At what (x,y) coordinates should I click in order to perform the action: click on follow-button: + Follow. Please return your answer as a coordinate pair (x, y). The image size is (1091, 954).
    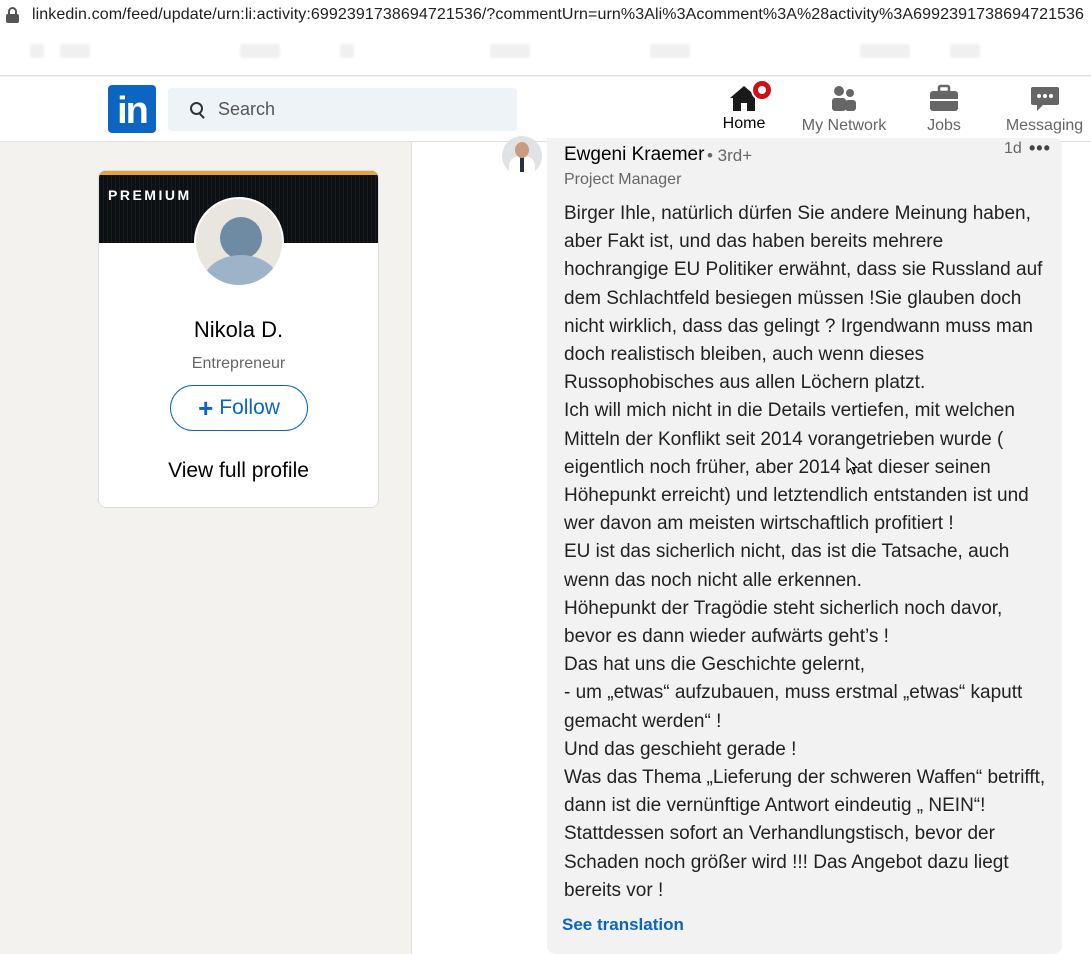
    Looking at the image, I should click on (239, 408).